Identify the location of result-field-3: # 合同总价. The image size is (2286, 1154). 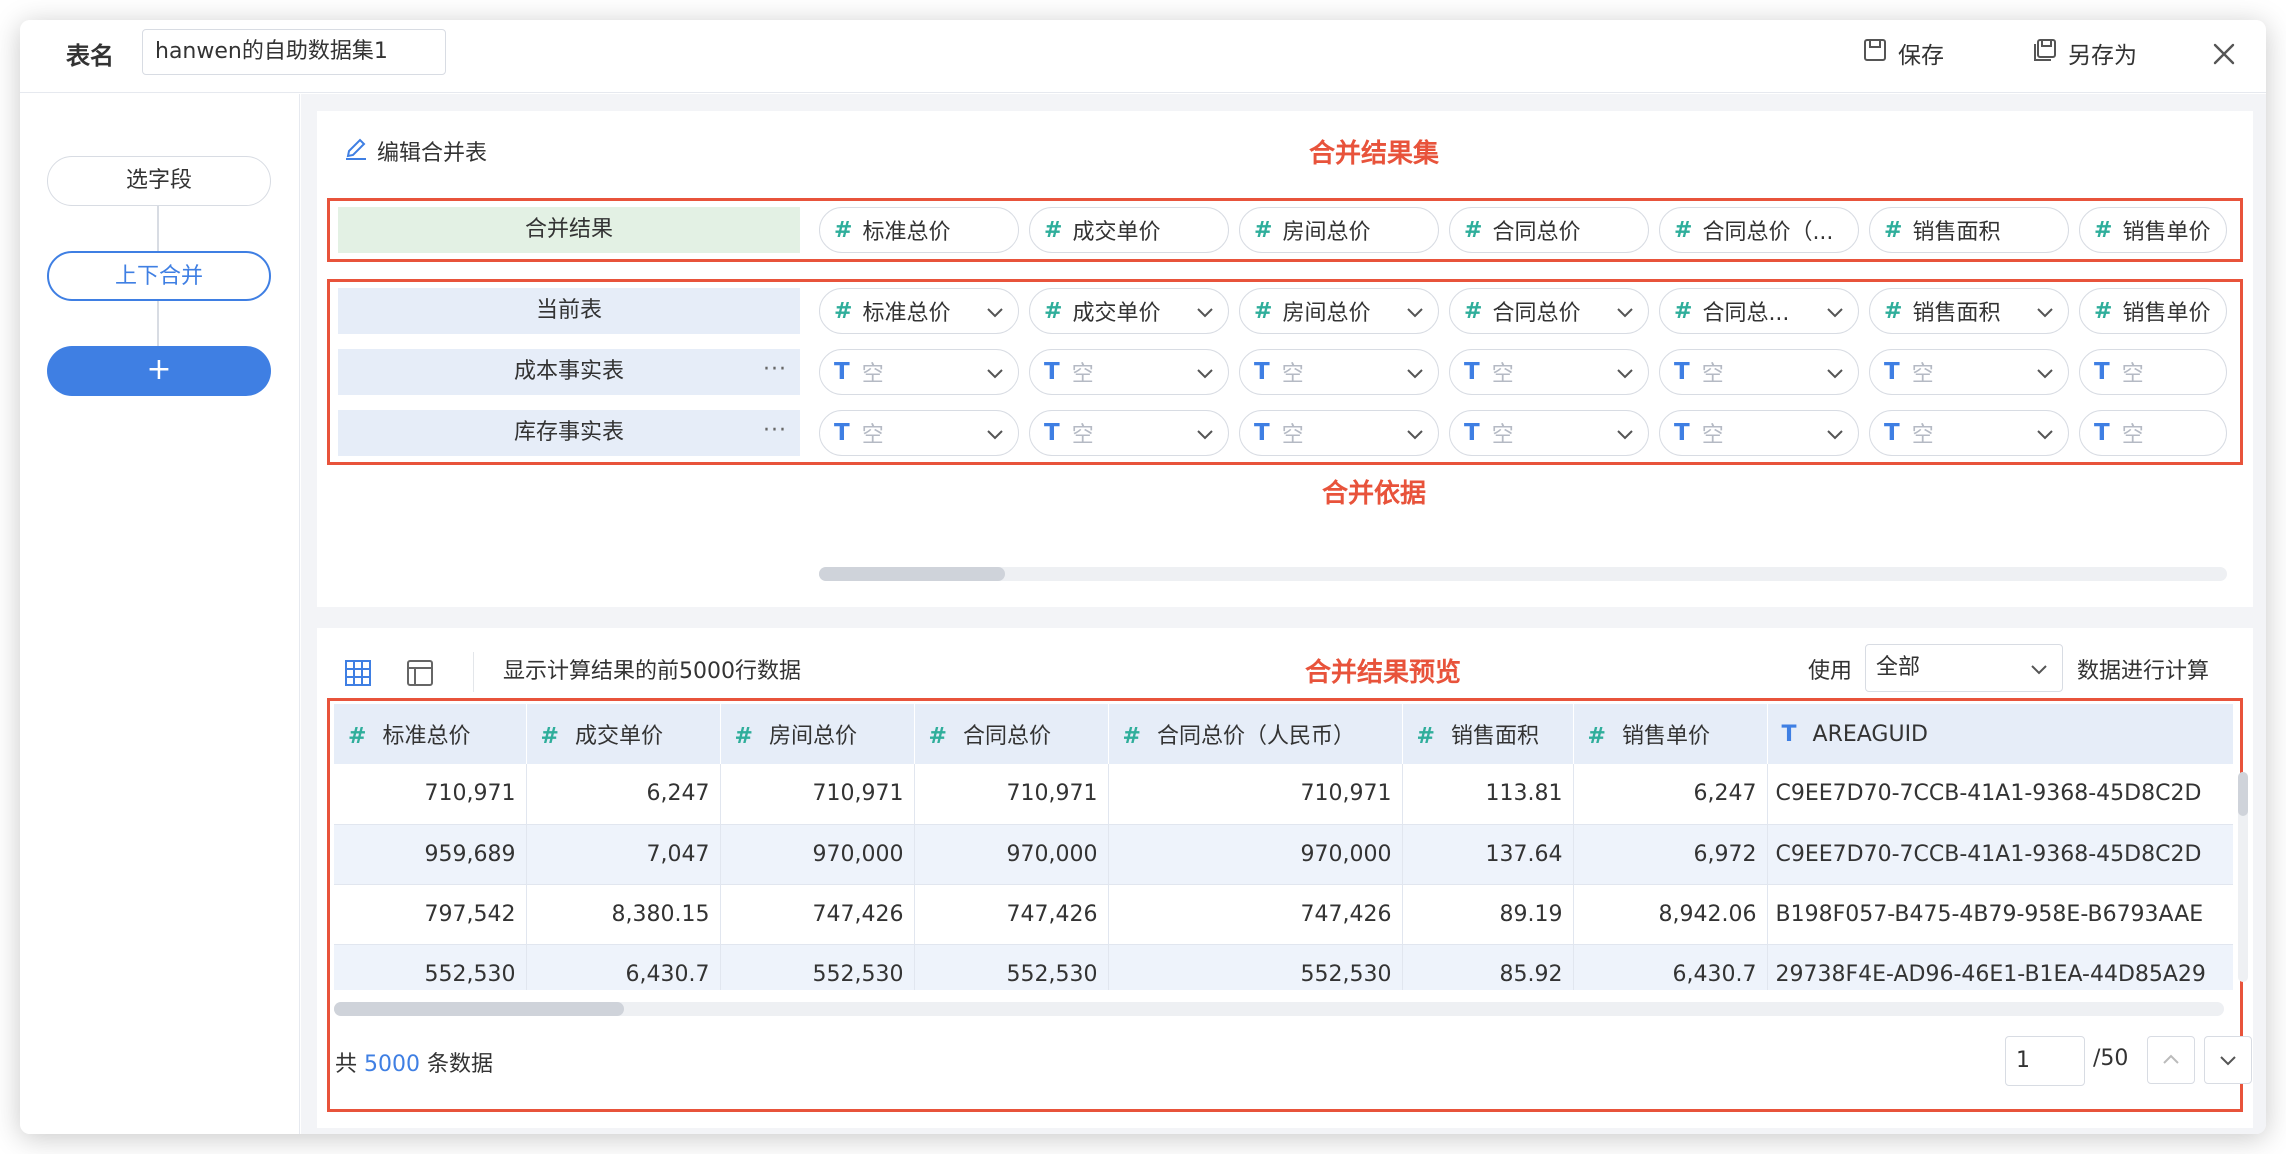
(1549, 230).